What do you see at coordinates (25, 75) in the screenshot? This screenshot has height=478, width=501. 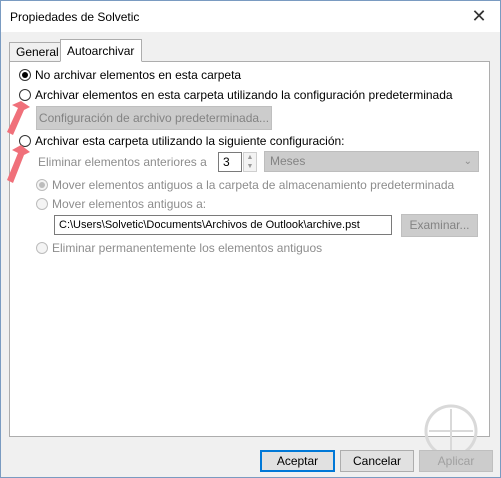 I see `no-archive-radio` at bounding box center [25, 75].